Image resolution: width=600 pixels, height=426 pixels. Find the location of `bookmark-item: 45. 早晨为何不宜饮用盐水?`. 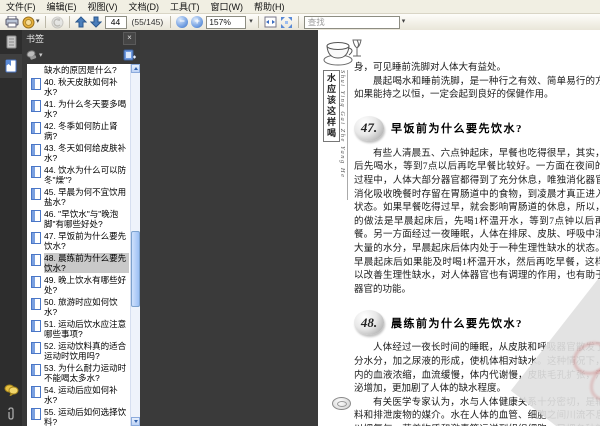

bookmark-item: 45. 早晨为何不宜饮用盐水? is located at coordinates (83, 197).